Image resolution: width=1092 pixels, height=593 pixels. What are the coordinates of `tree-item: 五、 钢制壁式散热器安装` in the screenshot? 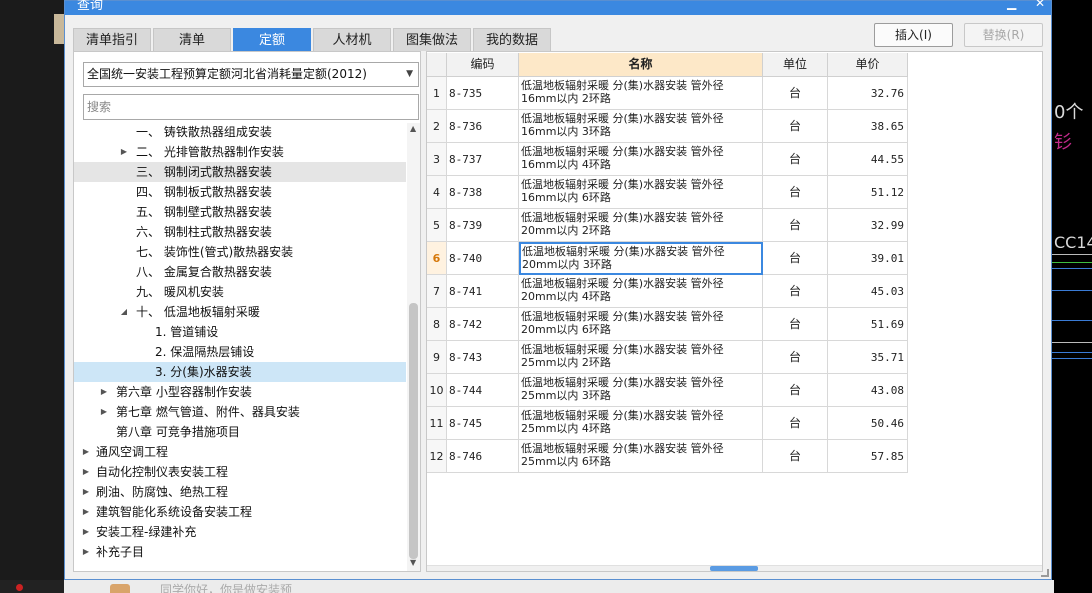 It's located at (240, 212).